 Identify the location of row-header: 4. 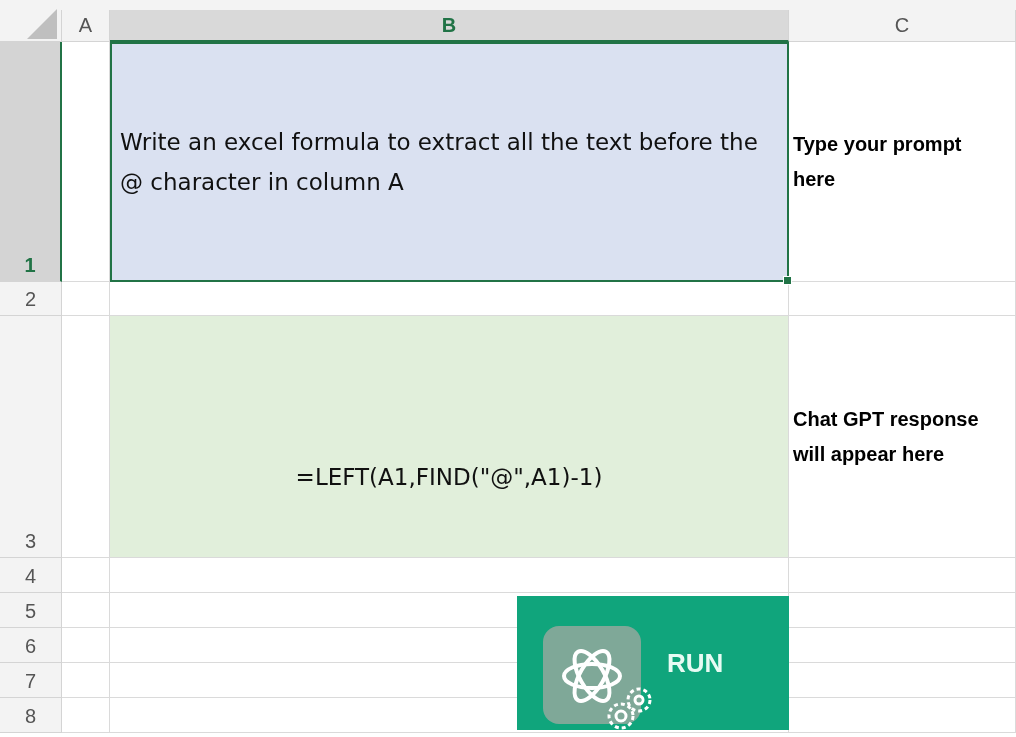
(31, 575).